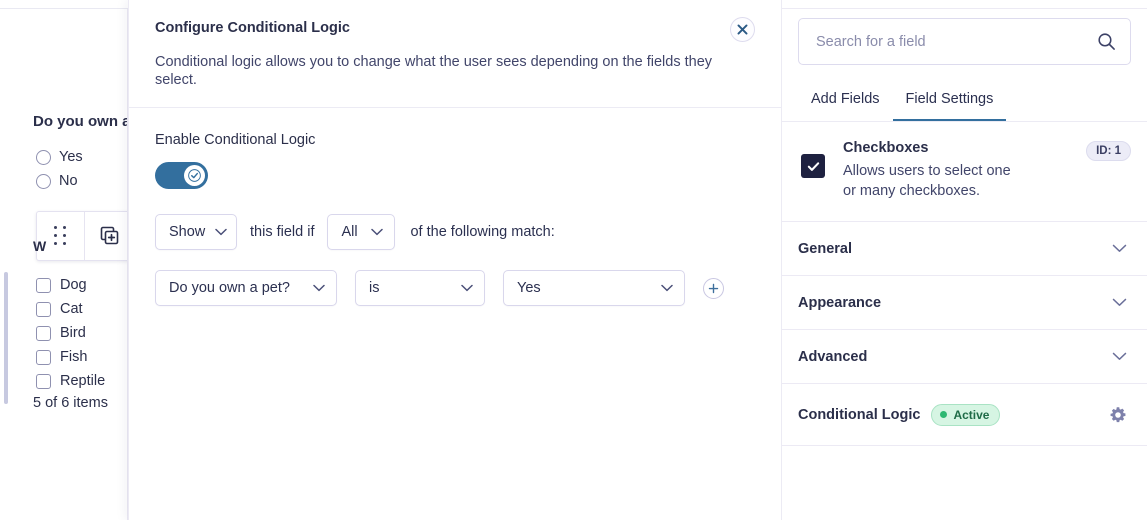 Image resolution: width=1147 pixels, height=520 pixels. I want to click on checkbox-label: Reptile, so click(83, 381).